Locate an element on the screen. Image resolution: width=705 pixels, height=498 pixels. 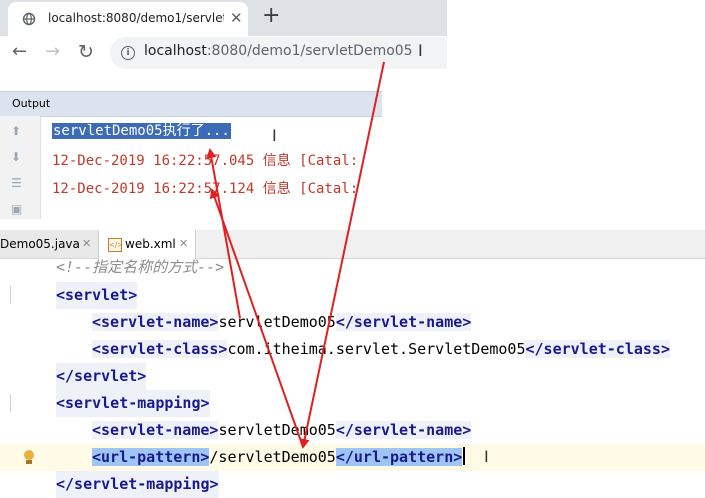
browser-tab-title: localhost:8080/demo1/servletI is located at coordinates (136, 18).